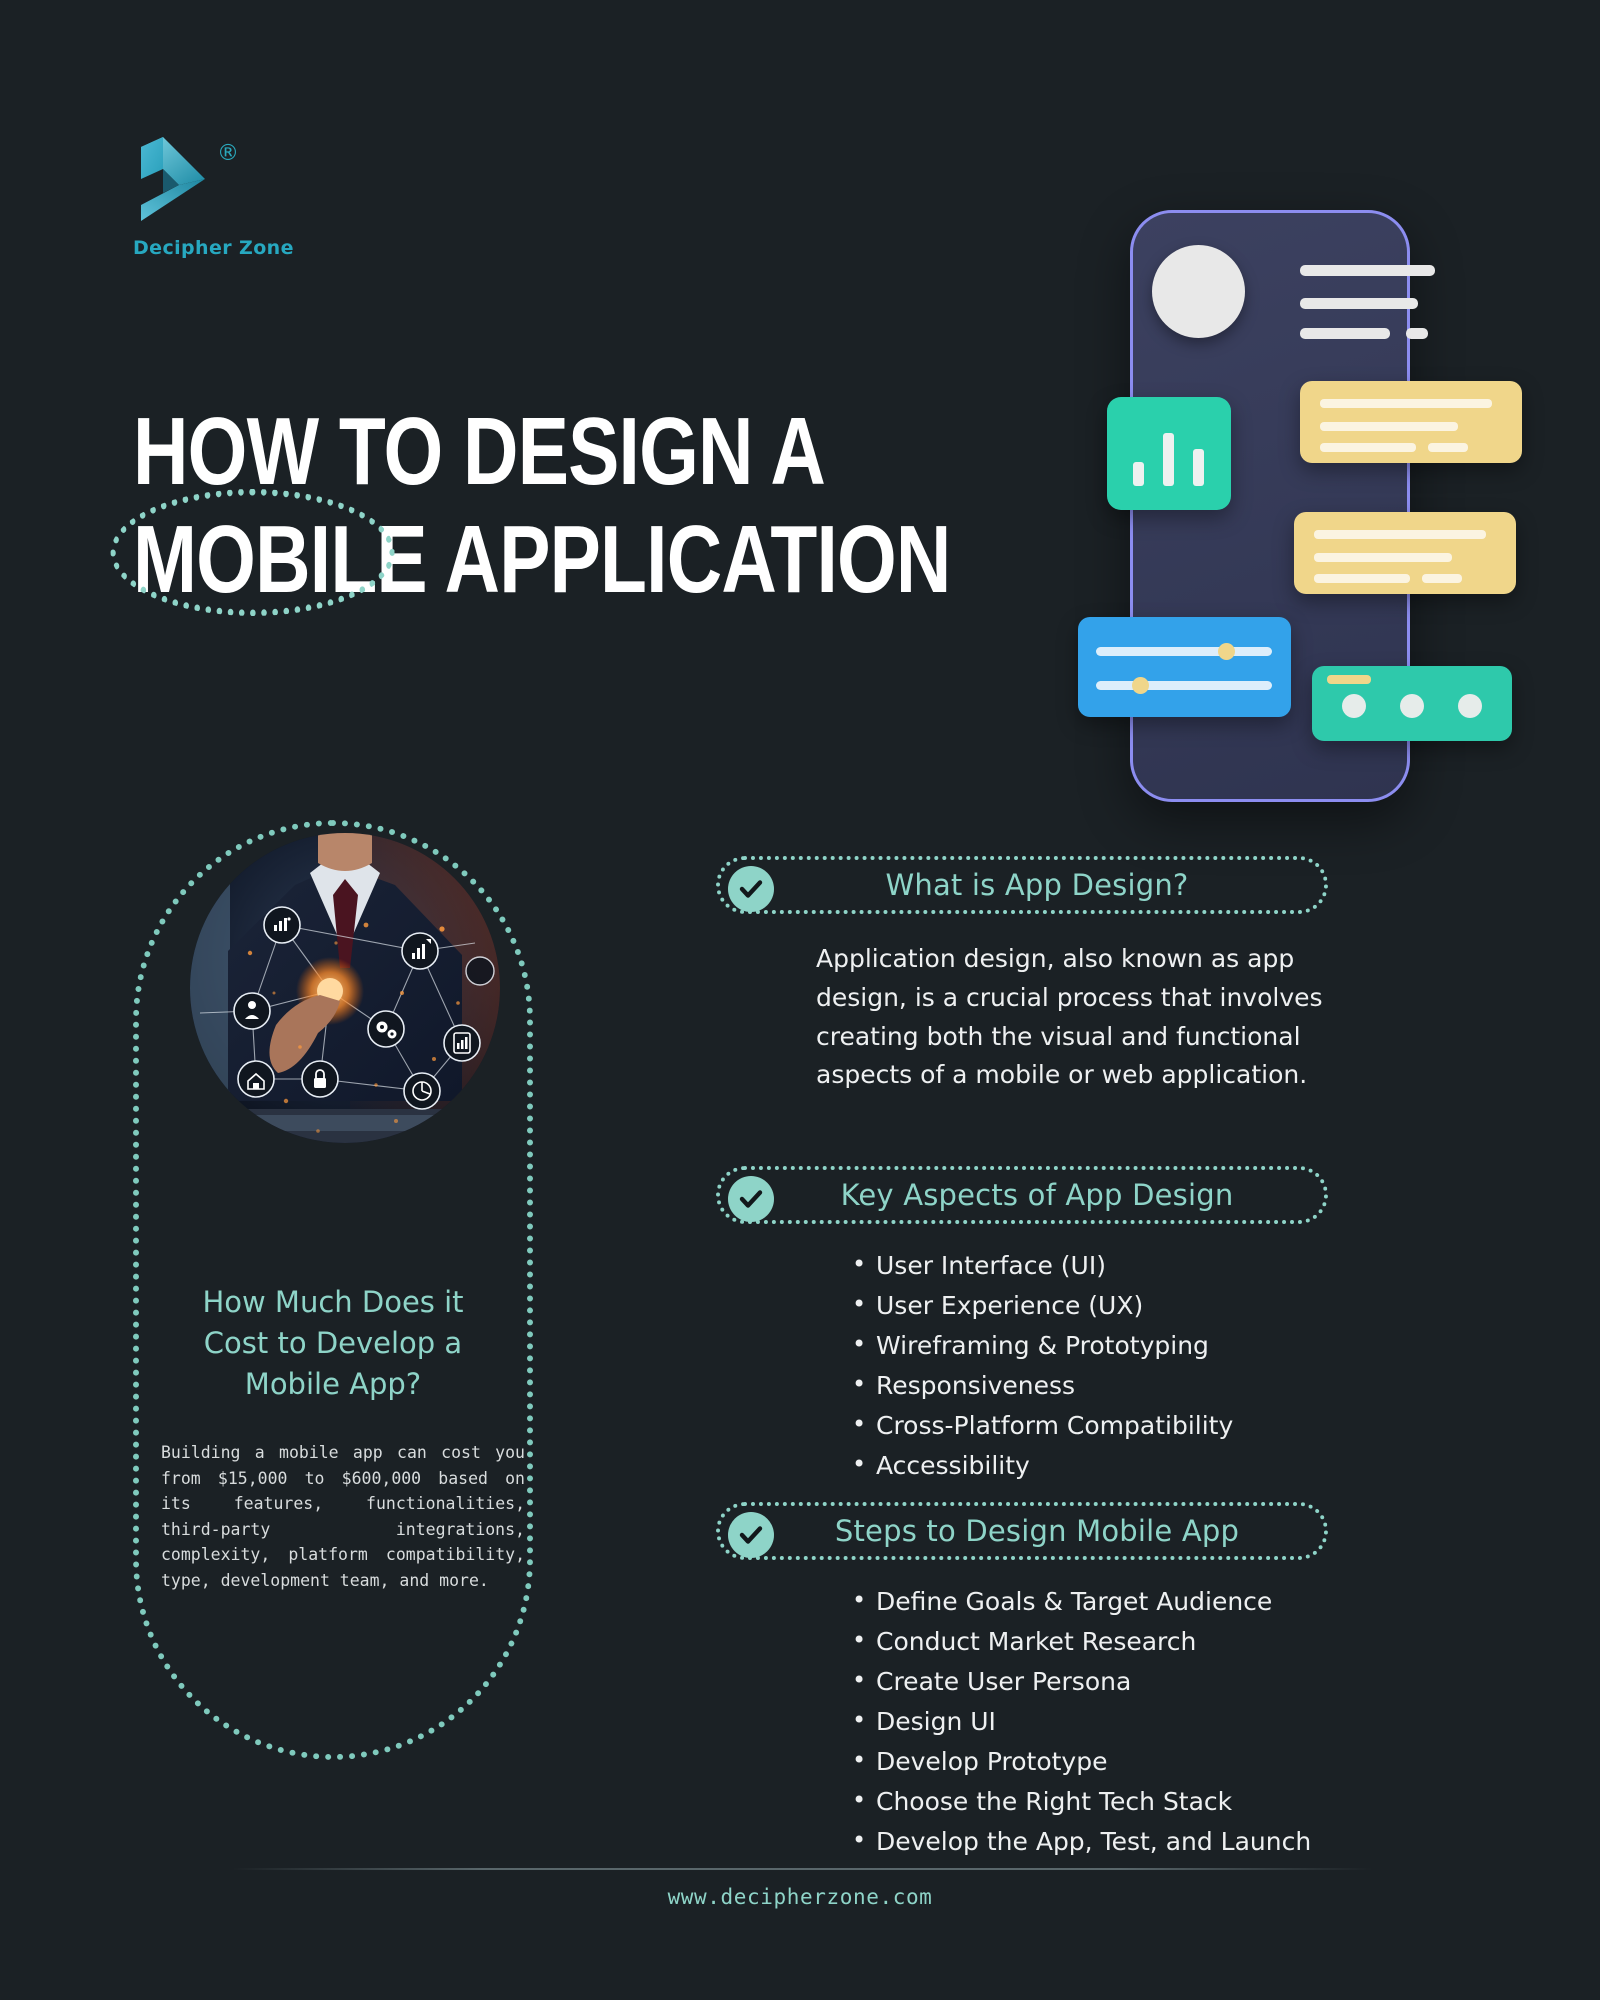  What do you see at coordinates (1037, 1531) in the screenshot?
I see `section-title: Steps to Design Mobile App` at bounding box center [1037, 1531].